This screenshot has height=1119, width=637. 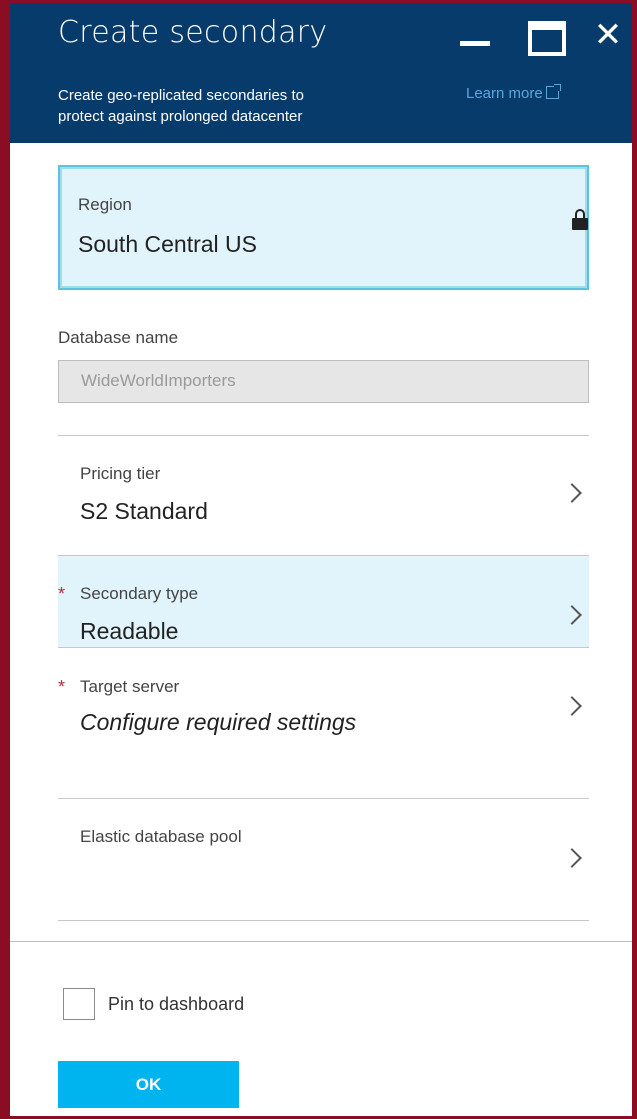 I want to click on maximize-icon, so click(x=545, y=35).